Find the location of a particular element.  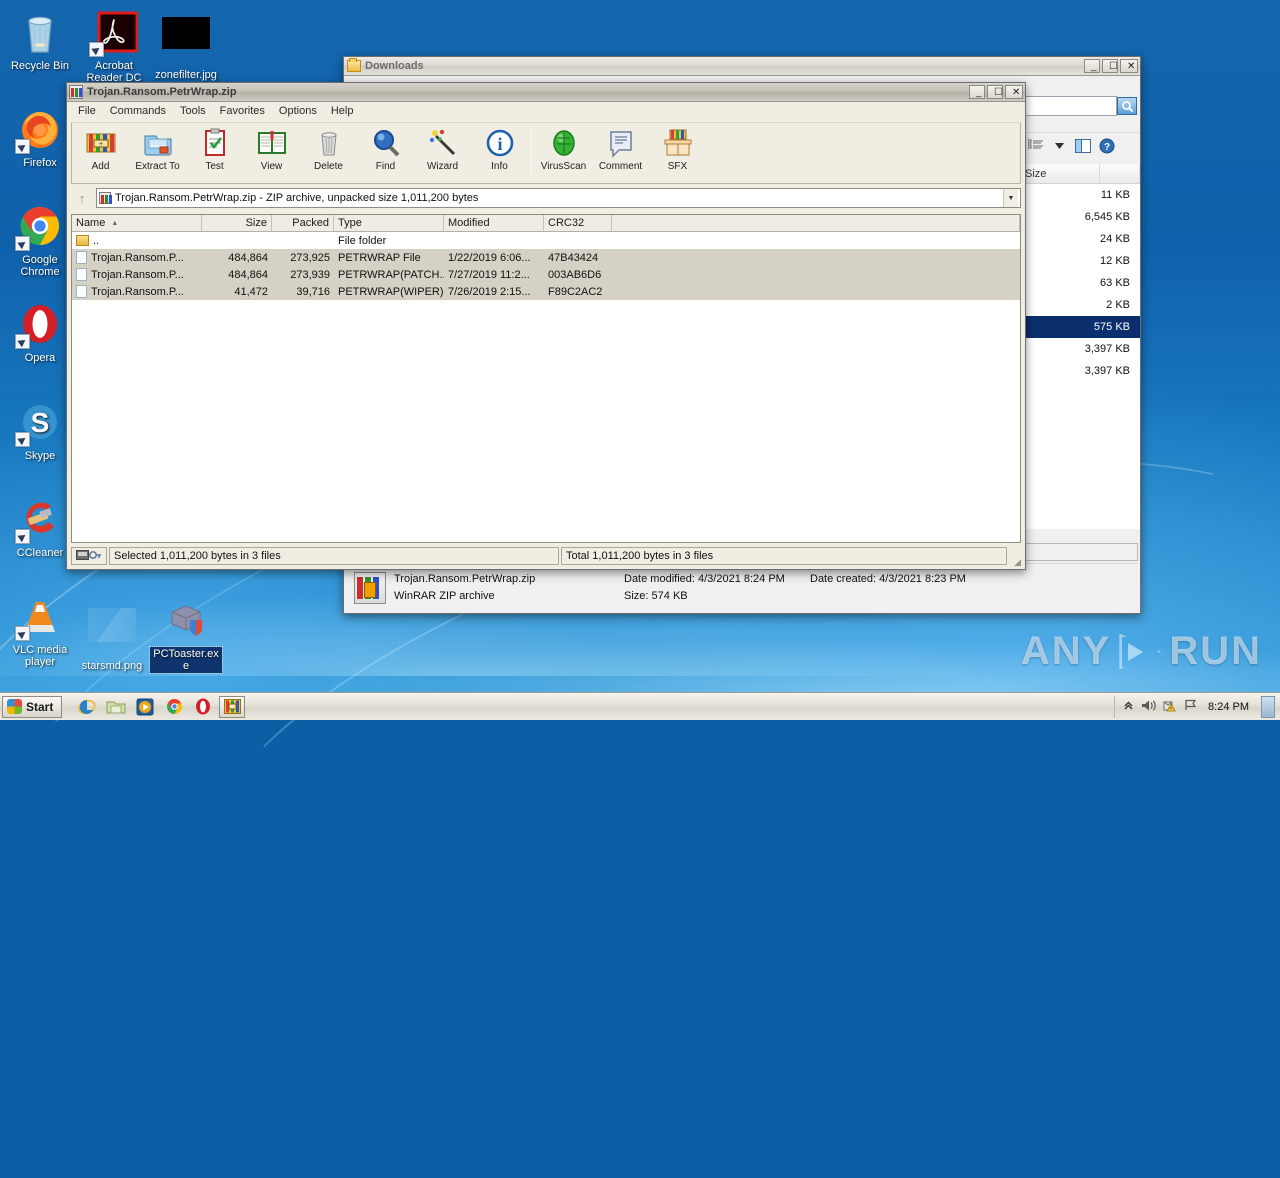

help-icon: ? is located at coordinates (1107, 146).